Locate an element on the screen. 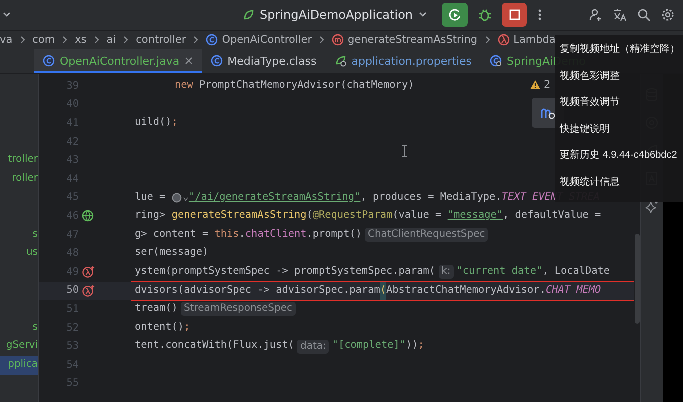  code-token: ystem(promptSystemSpec -> promptSystemSpec.param( is located at coordinates (285, 271).